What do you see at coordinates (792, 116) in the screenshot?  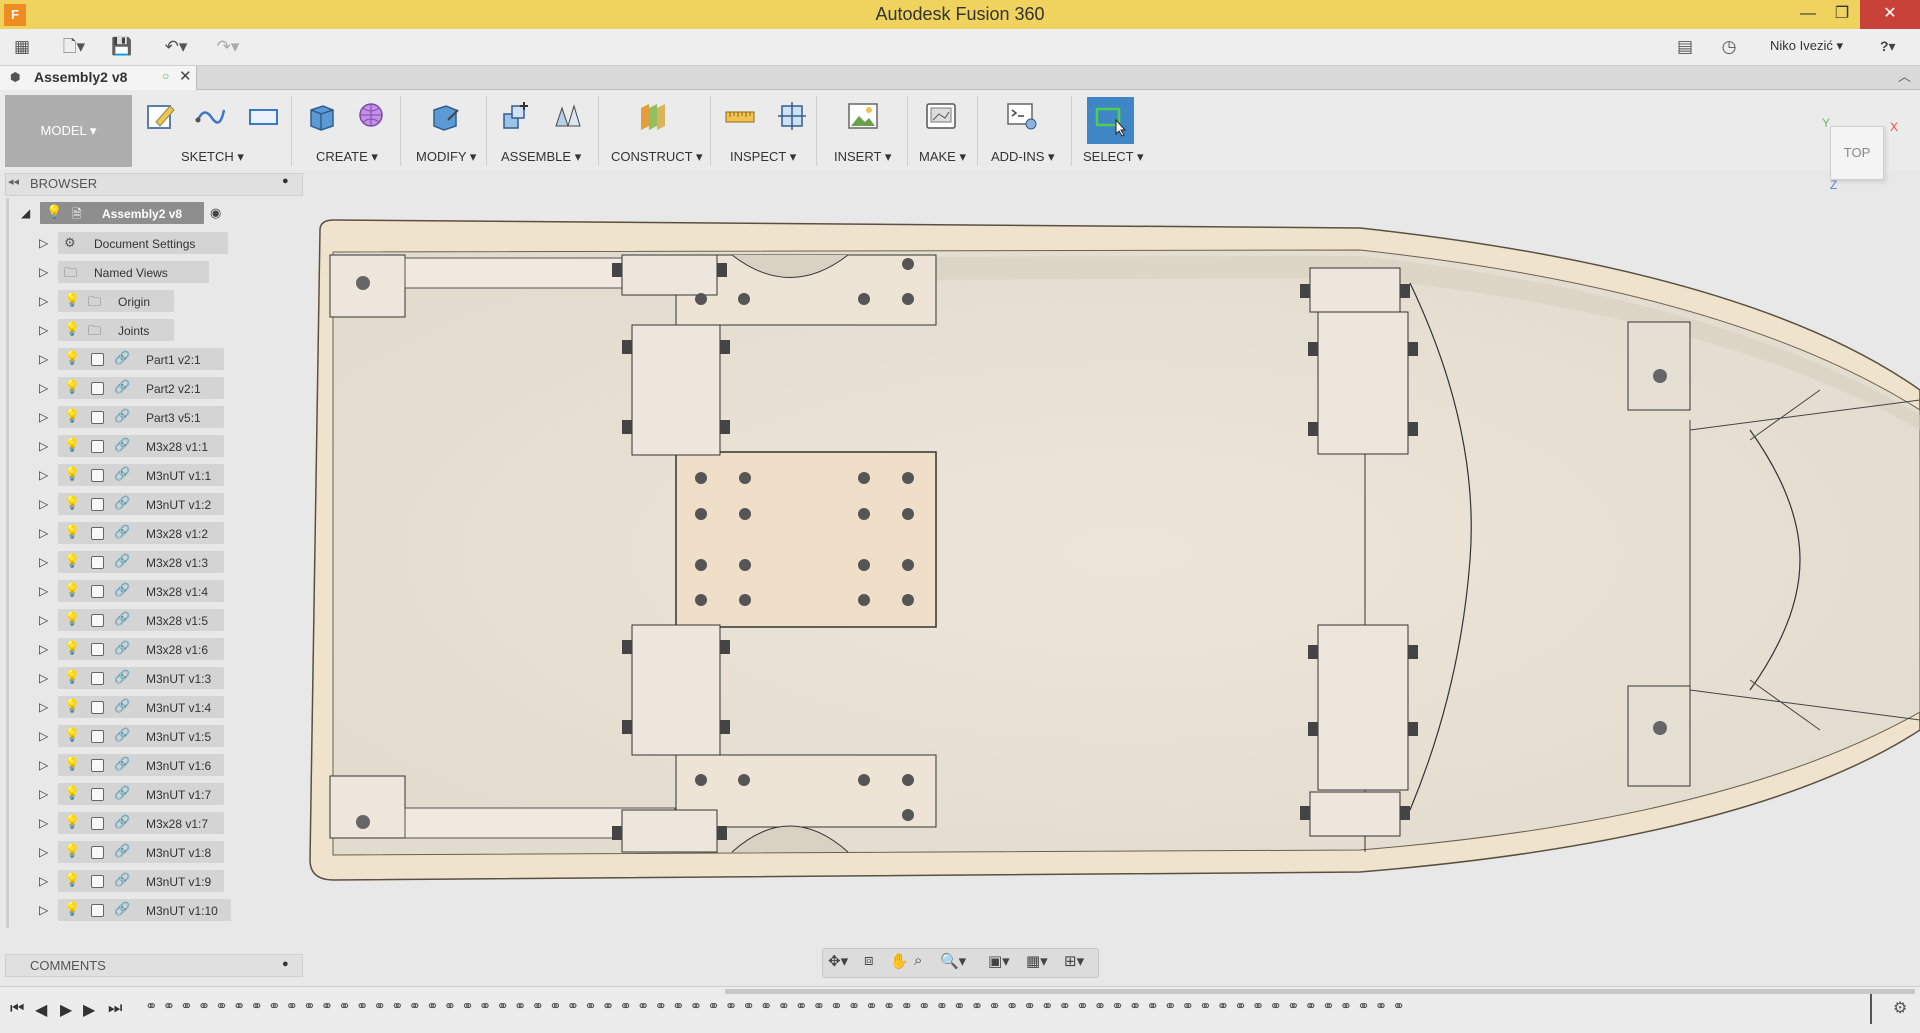 I see `section-analysis-icon` at bounding box center [792, 116].